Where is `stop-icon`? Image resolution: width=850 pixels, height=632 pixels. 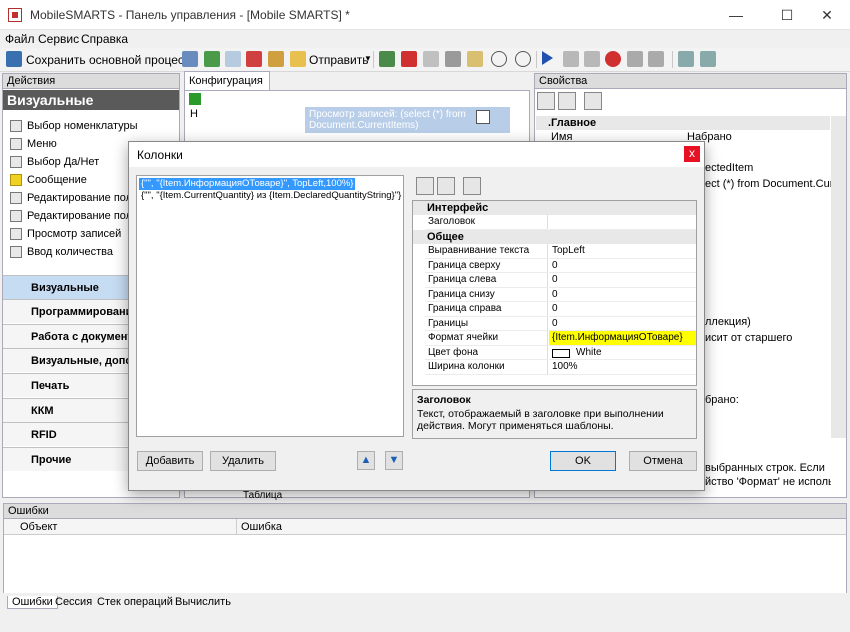 stop-icon is located at coordinates (592, 59).